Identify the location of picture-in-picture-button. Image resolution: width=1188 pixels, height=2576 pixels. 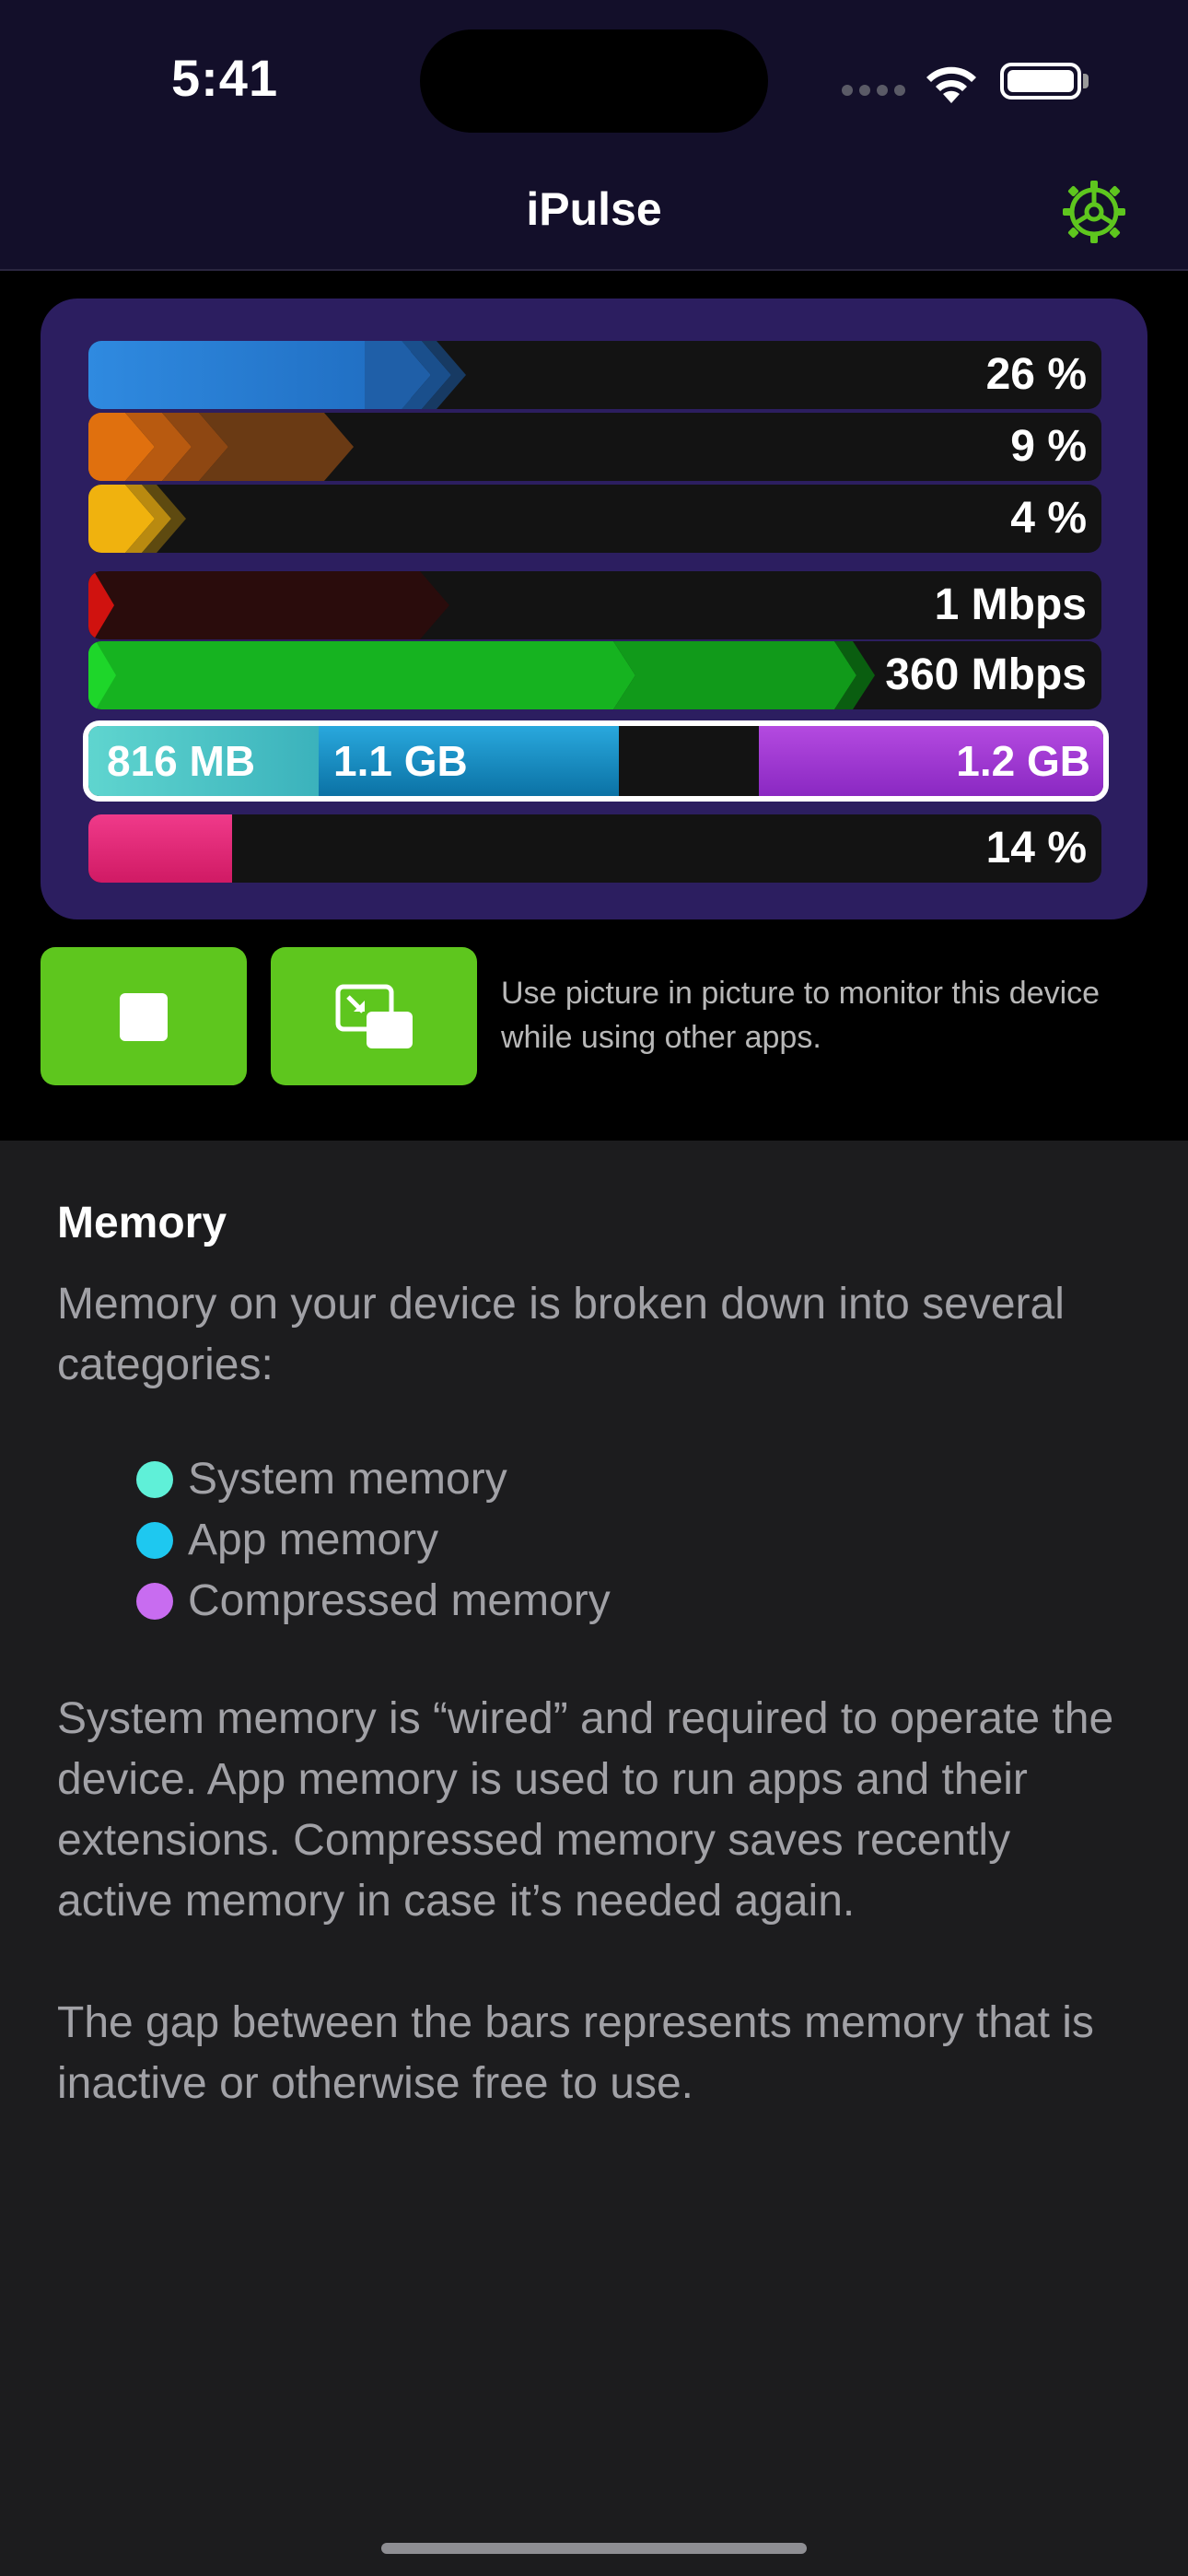
(374, 1016).